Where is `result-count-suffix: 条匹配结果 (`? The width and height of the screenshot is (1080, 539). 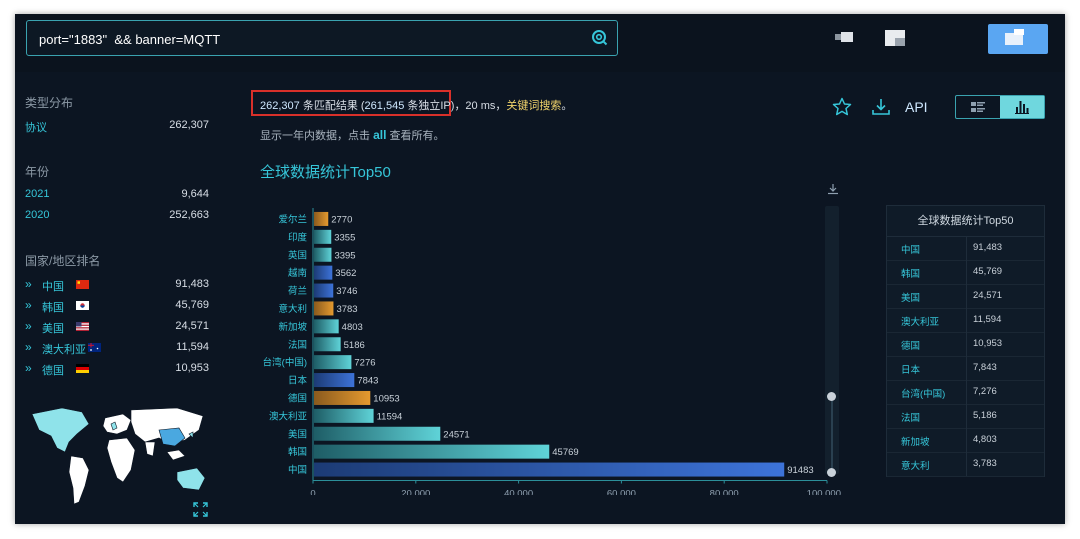 result-count-suffix: 条匹配结果 ( is located at coordinates (332, 106).